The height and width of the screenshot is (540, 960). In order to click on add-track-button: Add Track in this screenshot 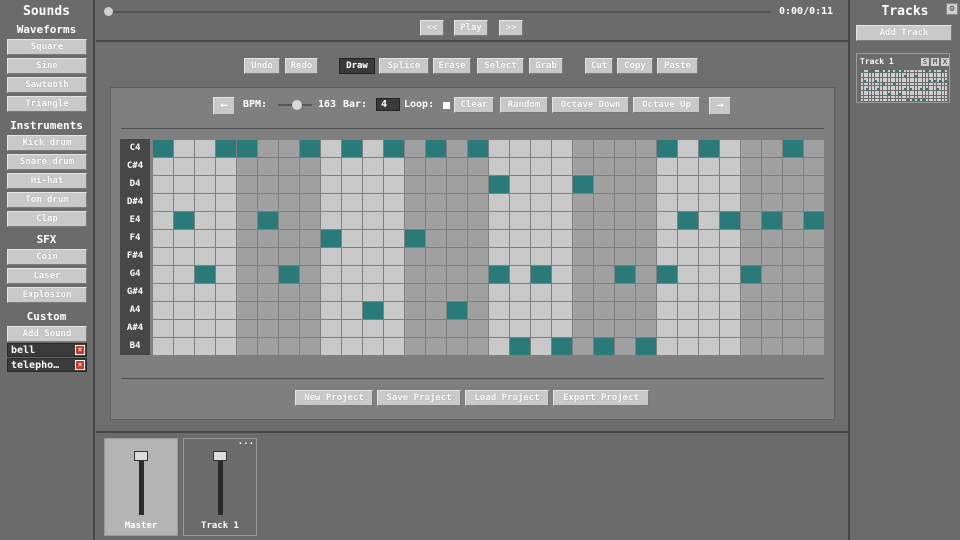, I will do `click(904, 33)`.